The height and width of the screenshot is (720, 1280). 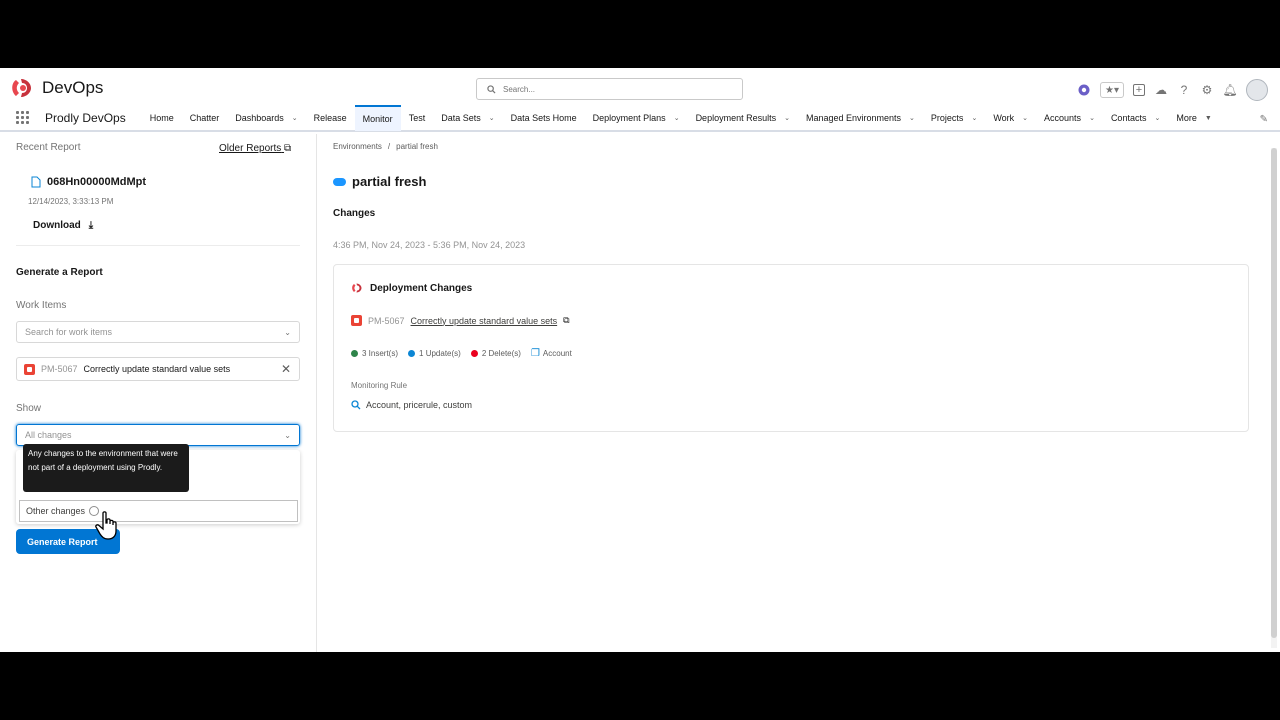 What do you see at coordinates (417, 118) in the screenshot?
I see `nav-item-test: Test` at bounding box center [417, 118].